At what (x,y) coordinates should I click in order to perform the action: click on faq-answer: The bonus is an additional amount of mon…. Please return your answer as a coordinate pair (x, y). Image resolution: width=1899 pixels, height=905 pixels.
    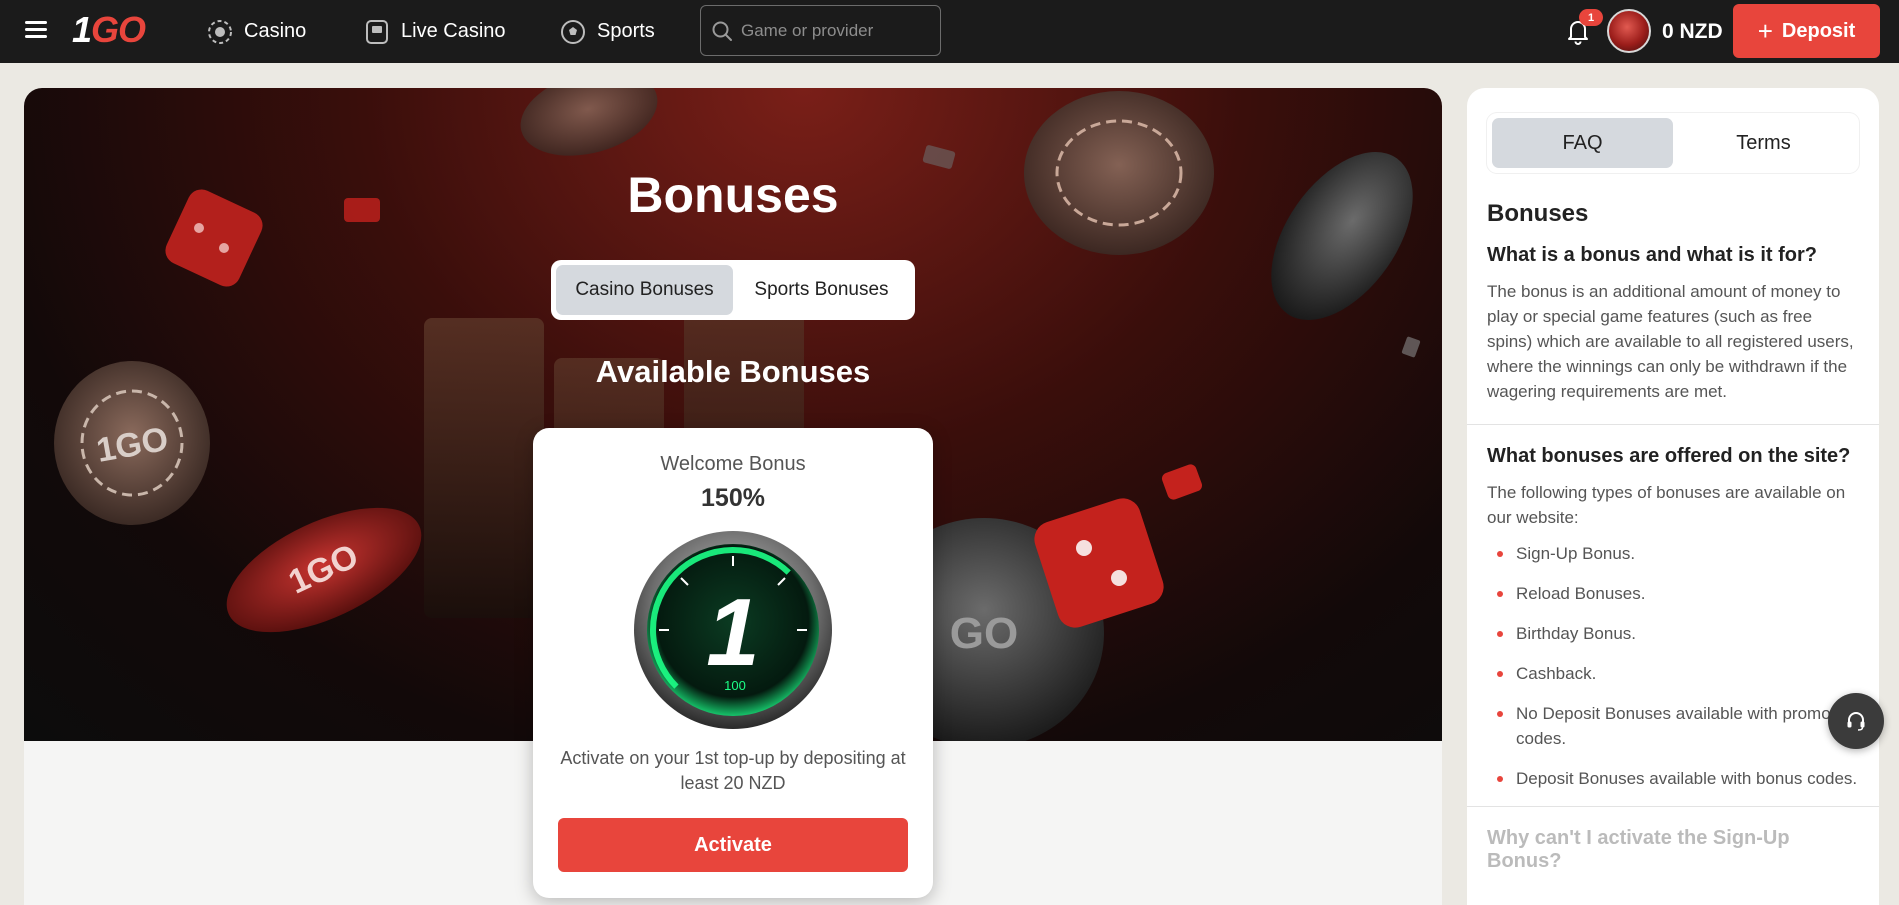
    Looking at the image, I should click on (1670, 341).